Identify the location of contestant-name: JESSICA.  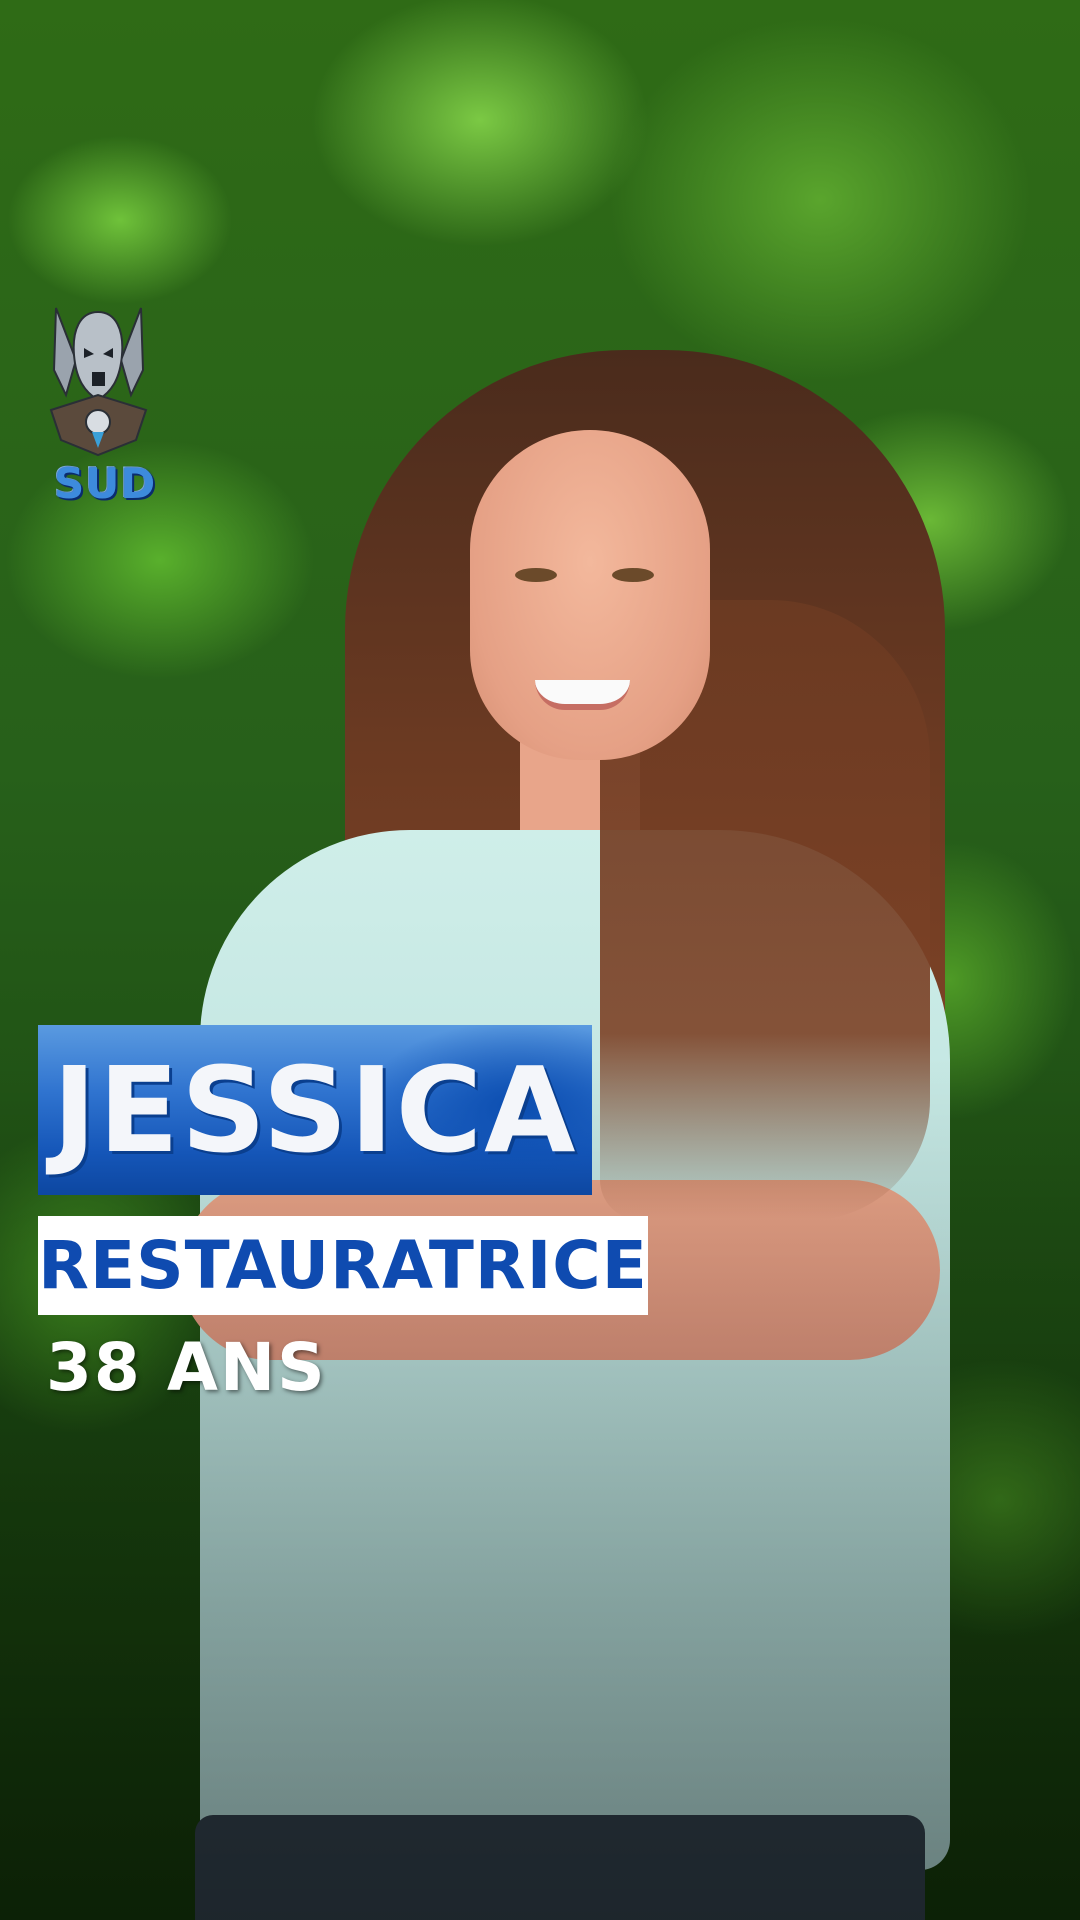
(315, 1110).